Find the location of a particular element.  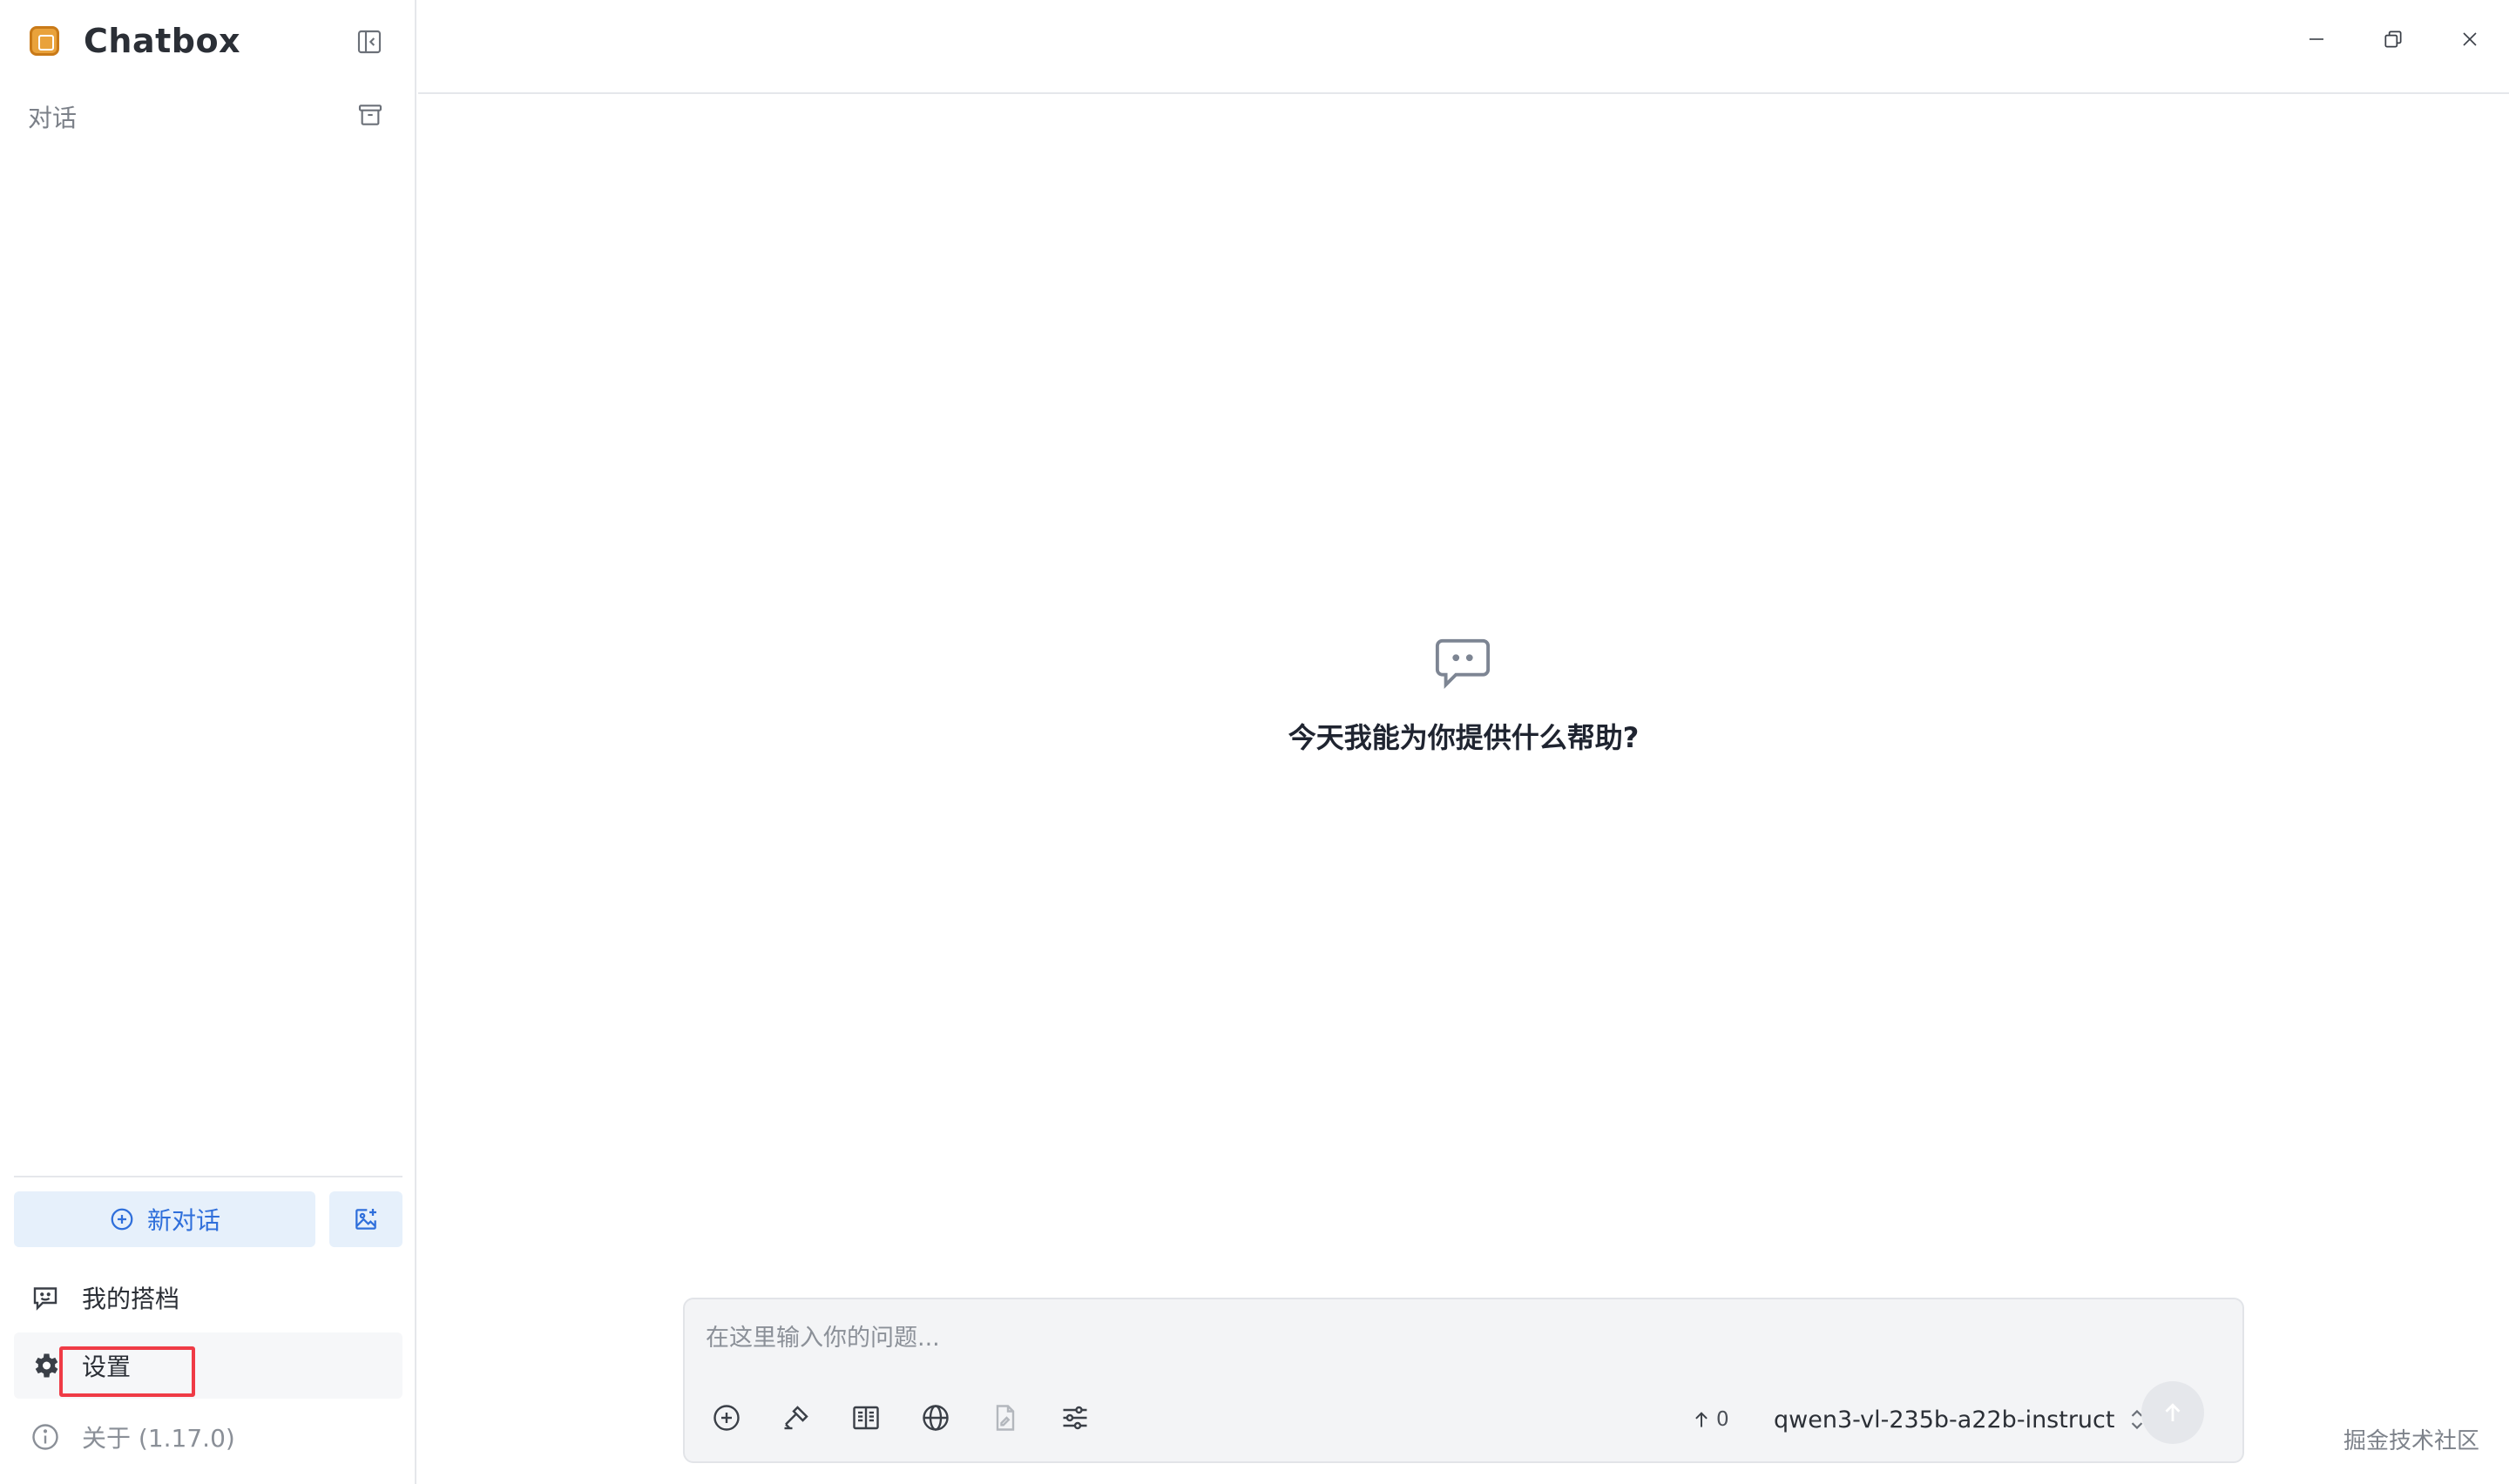

sidebar-divider is located at coordinates (208, 1176).